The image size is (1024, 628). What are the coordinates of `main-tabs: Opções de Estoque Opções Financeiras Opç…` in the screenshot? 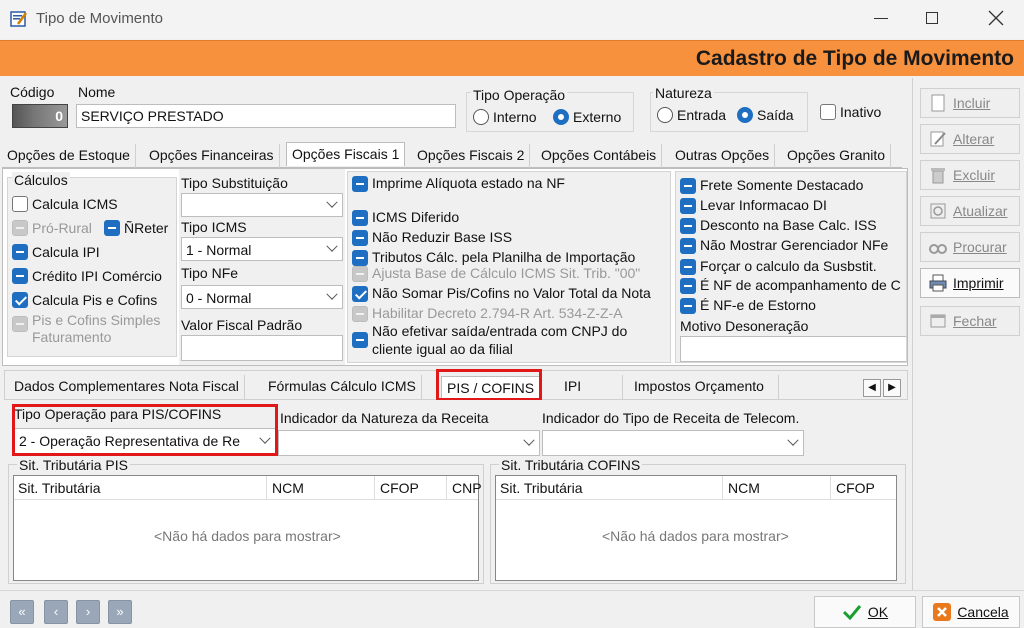 It's located at (452, 155).